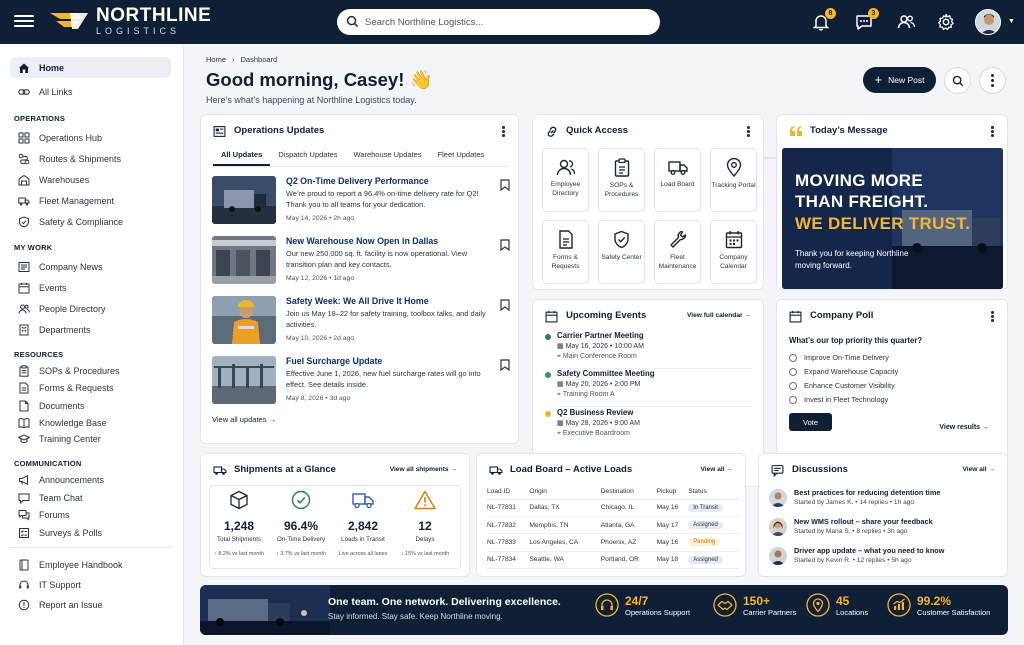 The image size is (1024, 645). Describe the element at coordinates (90, 604) in the screenshot. I see `sidebar-item-report-issue: Report an Issue` at that location.